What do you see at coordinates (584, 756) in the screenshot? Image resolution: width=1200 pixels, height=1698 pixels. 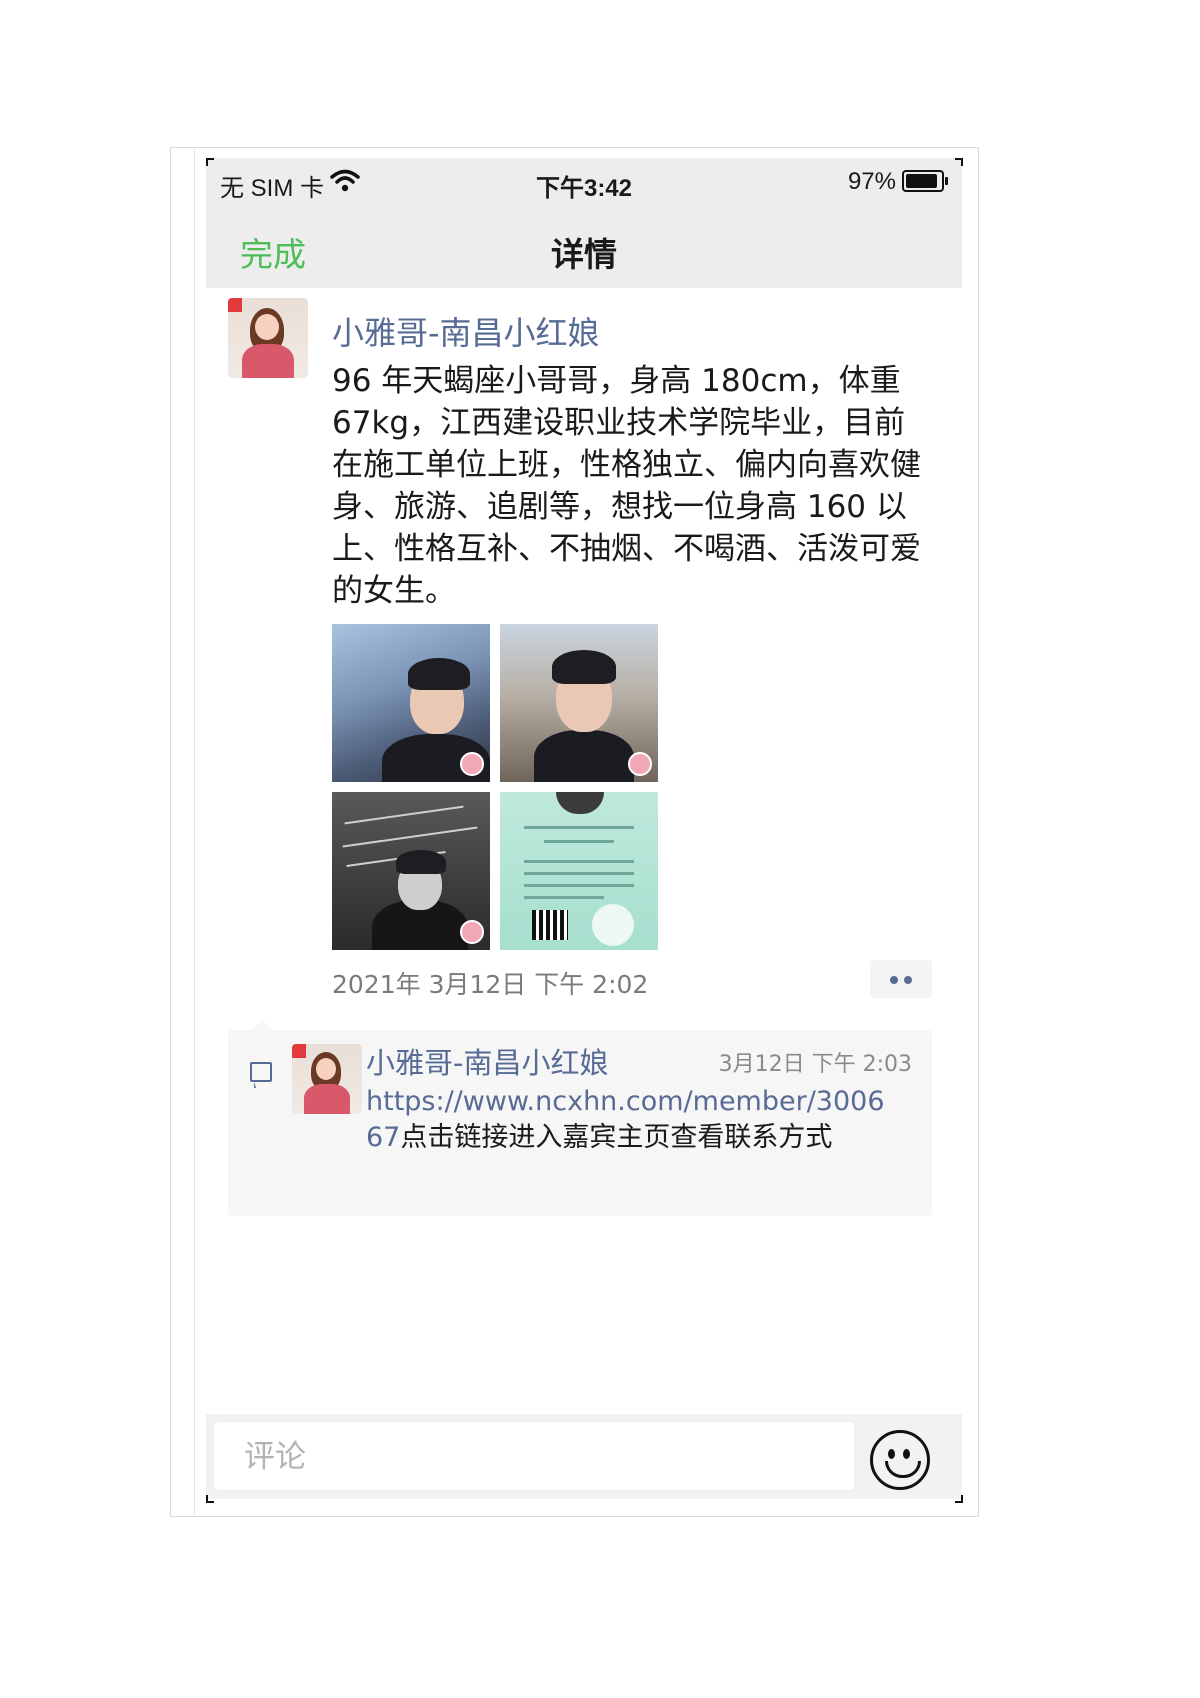 I see `photo-figure-torso` at bounding box center [584, 756].